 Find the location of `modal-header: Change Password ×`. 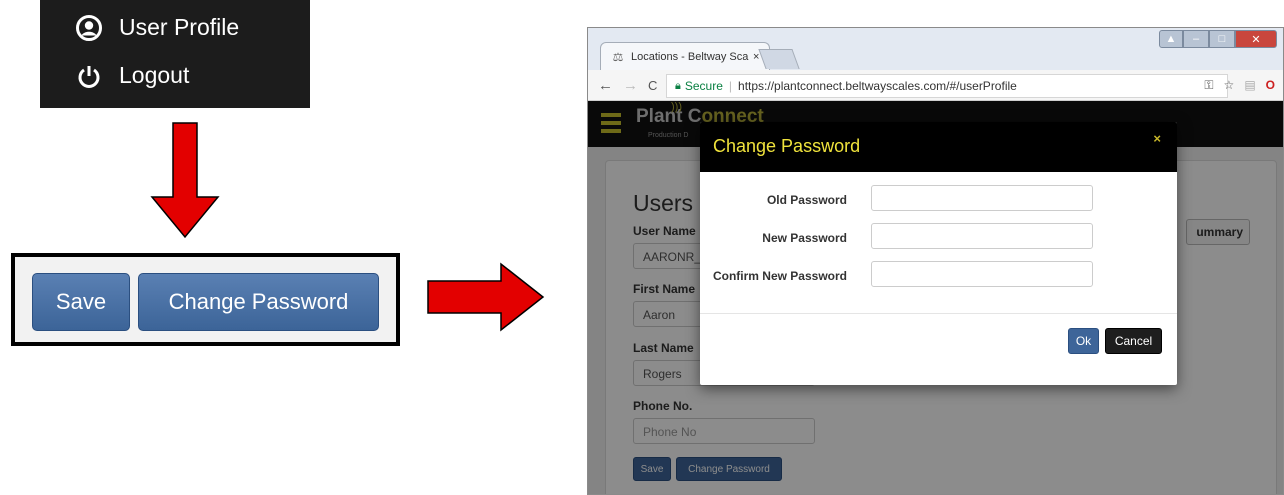

modal-header: Change Password × is located at coordinates (938, 147).